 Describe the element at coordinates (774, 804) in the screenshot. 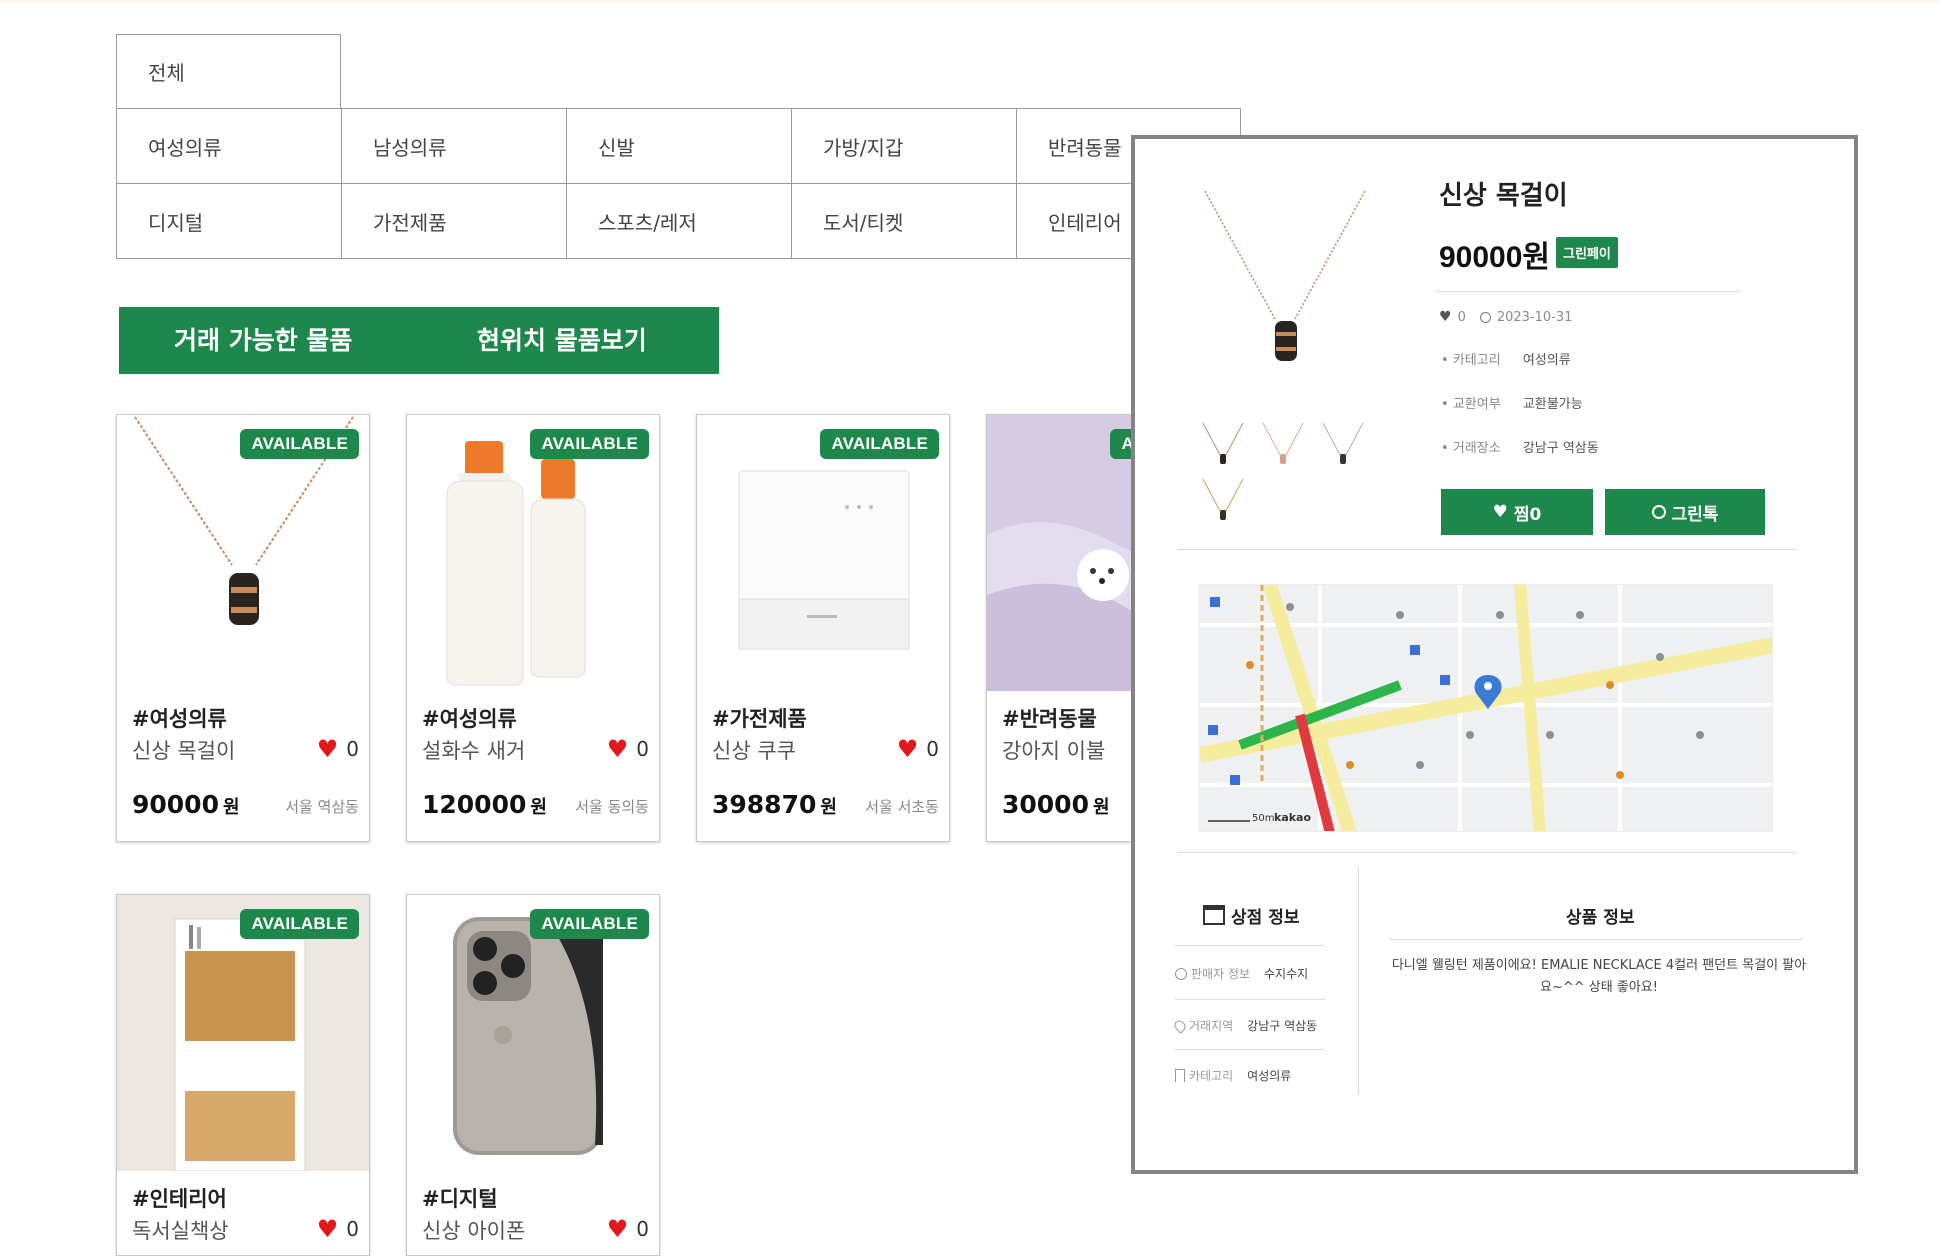

I see `product-price: 398870 원` at that location.